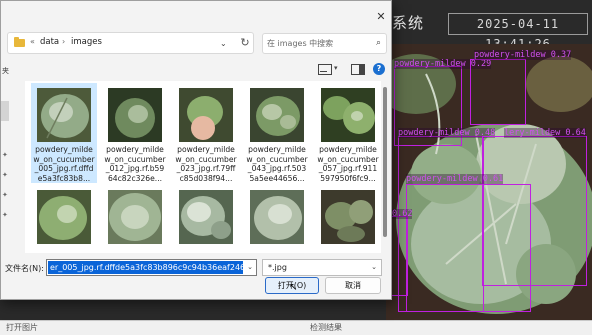  What do you see at coordinates (19, 42) in the screenshot?
I see `folder-icon` at bounding box center [19, 42].